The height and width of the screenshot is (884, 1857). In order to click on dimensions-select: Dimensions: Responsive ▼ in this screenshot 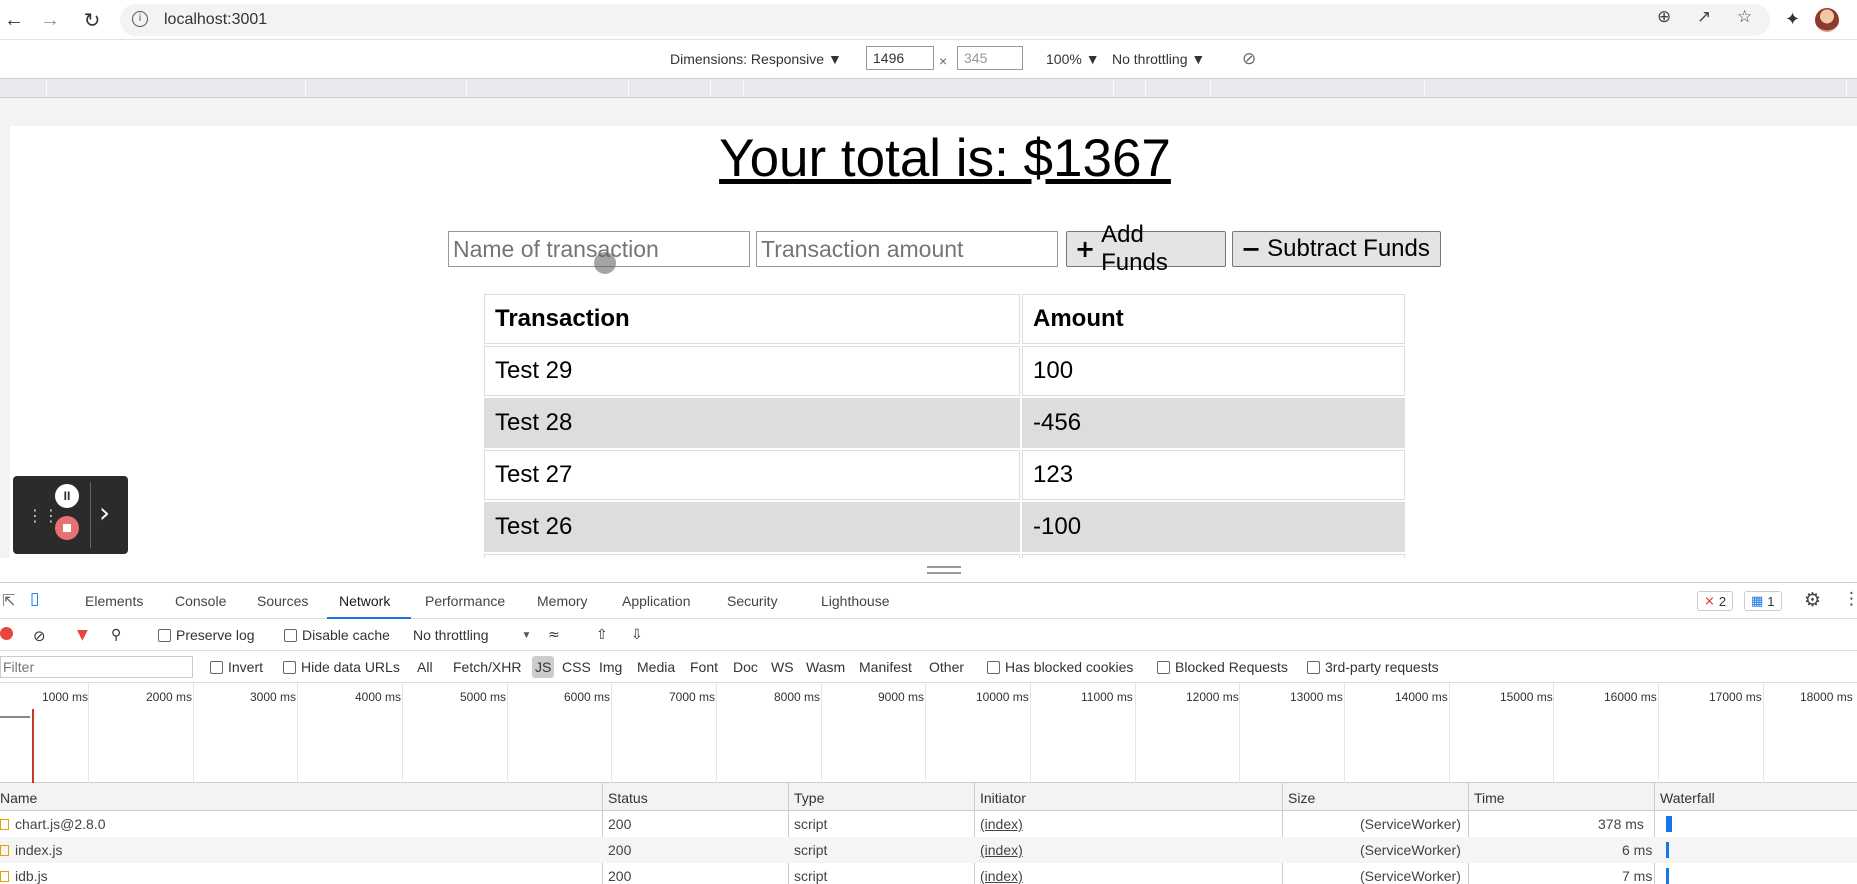, I will do `click(756, 59)`.